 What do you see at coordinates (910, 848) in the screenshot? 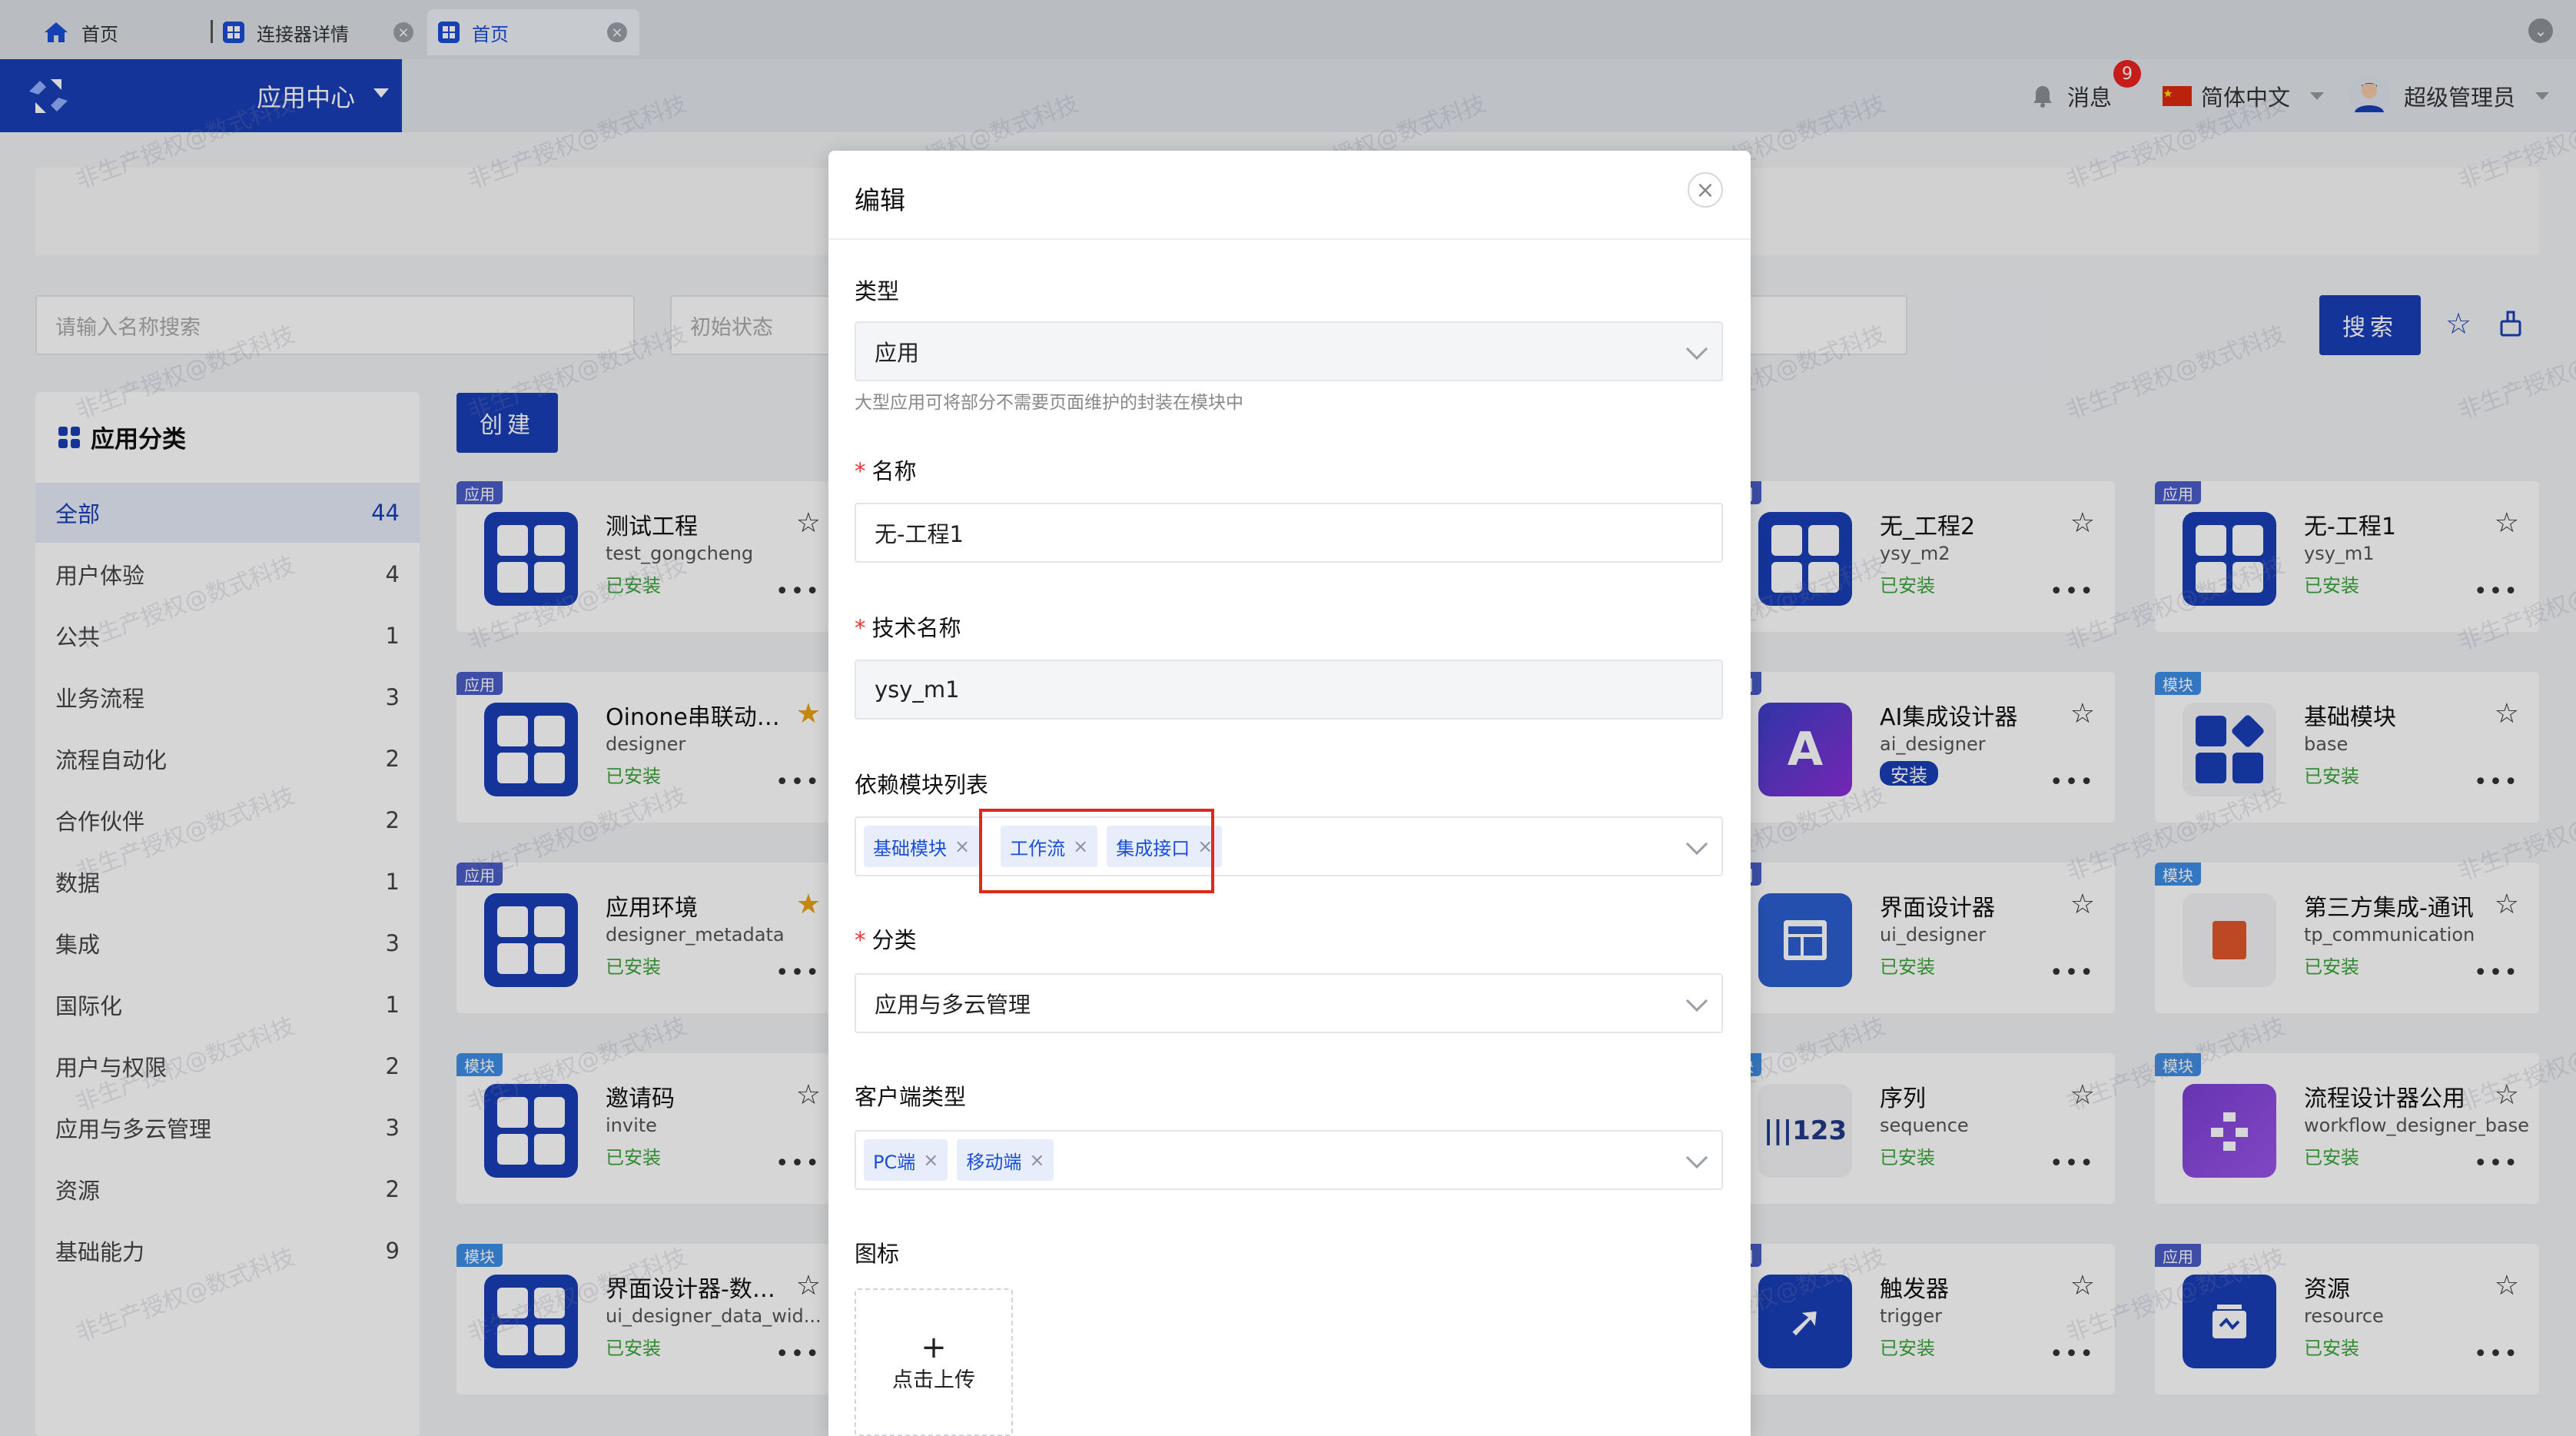
I see `dep-chip-label: 基础模块` at bounding box center [910, 848].